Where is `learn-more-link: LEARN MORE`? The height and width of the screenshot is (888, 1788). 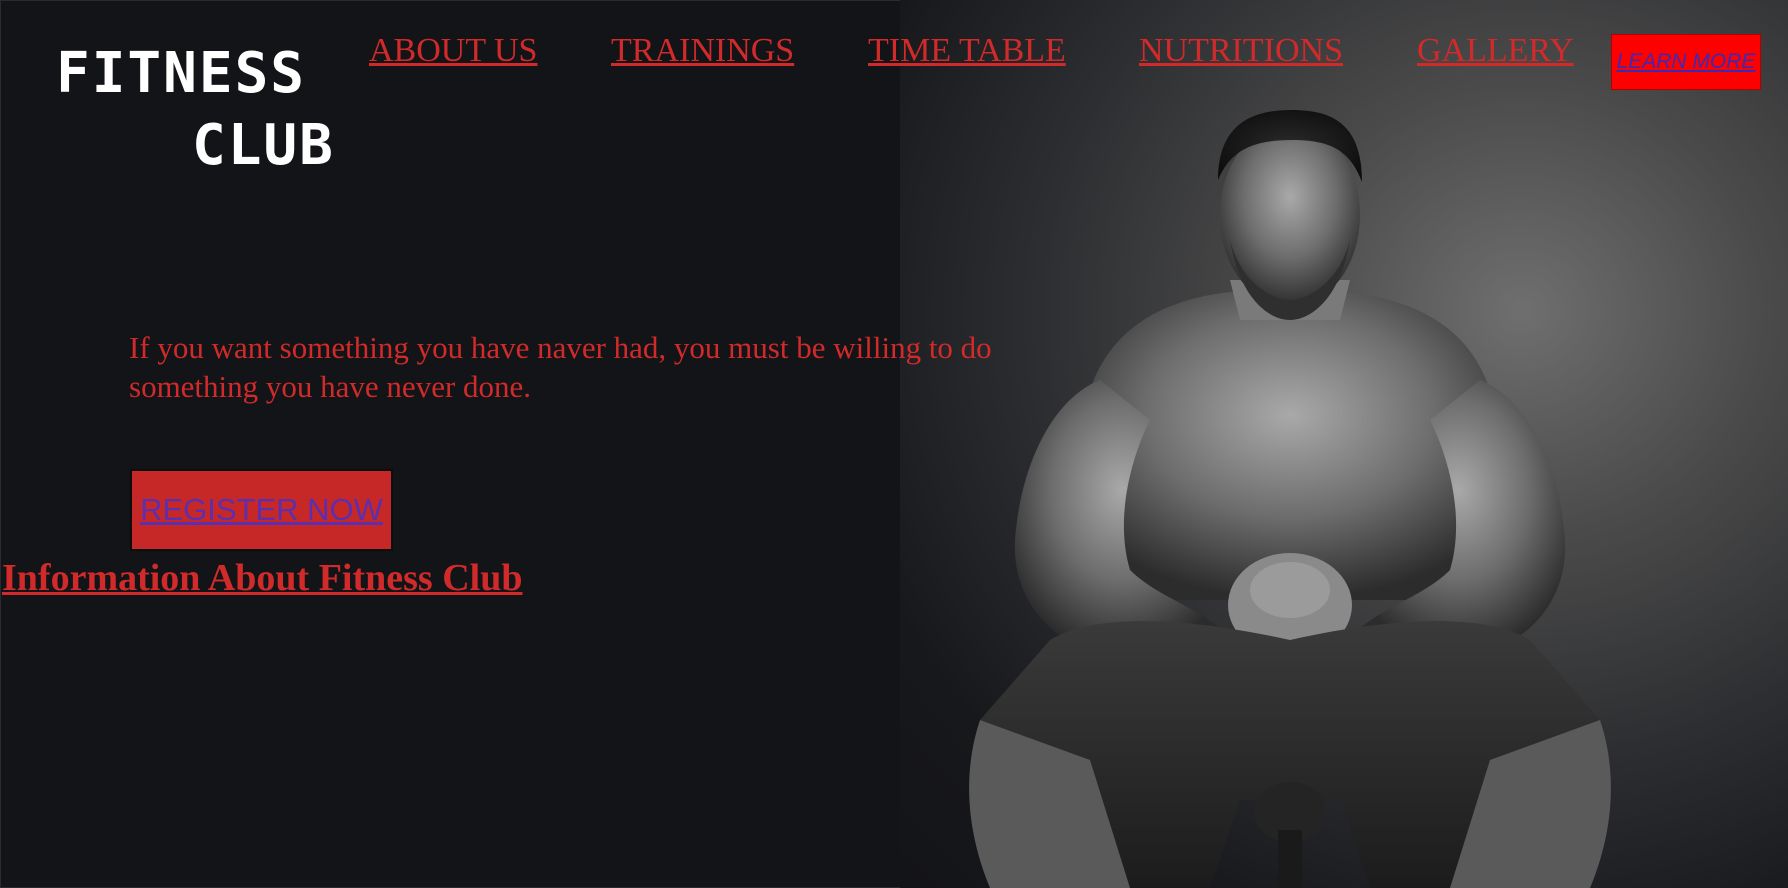
learn-more-link: LEARN MORE is located at coordinates (1686, 62).